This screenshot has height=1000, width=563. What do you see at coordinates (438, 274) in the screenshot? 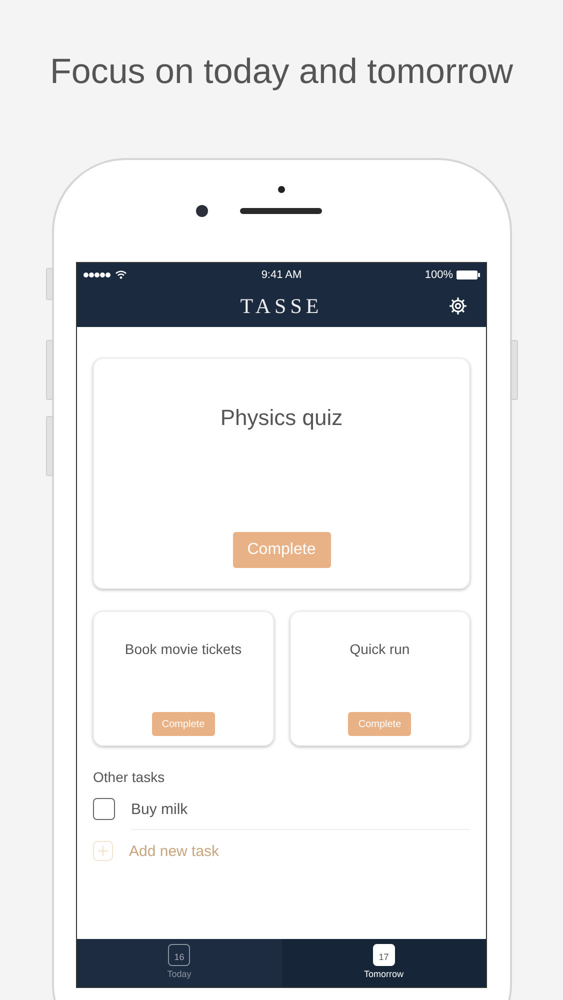
I see `battery-percent: 100%` at bounding box center [438, 274].